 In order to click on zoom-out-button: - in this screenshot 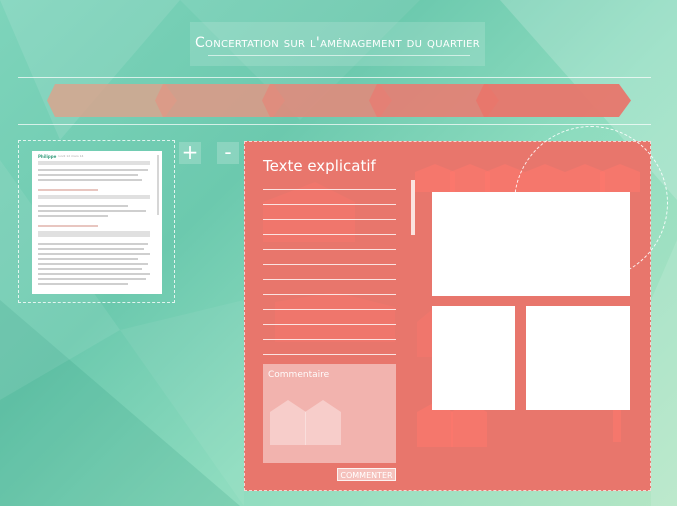, I will do `click(228, 153)`.